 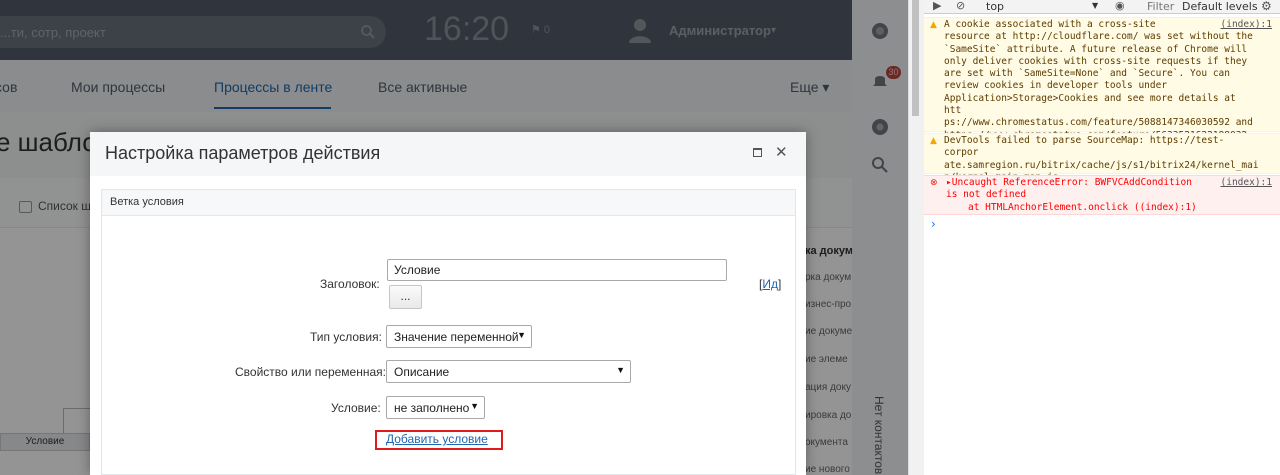 I want to click on maximize-icon, so click(x=757, y=152).